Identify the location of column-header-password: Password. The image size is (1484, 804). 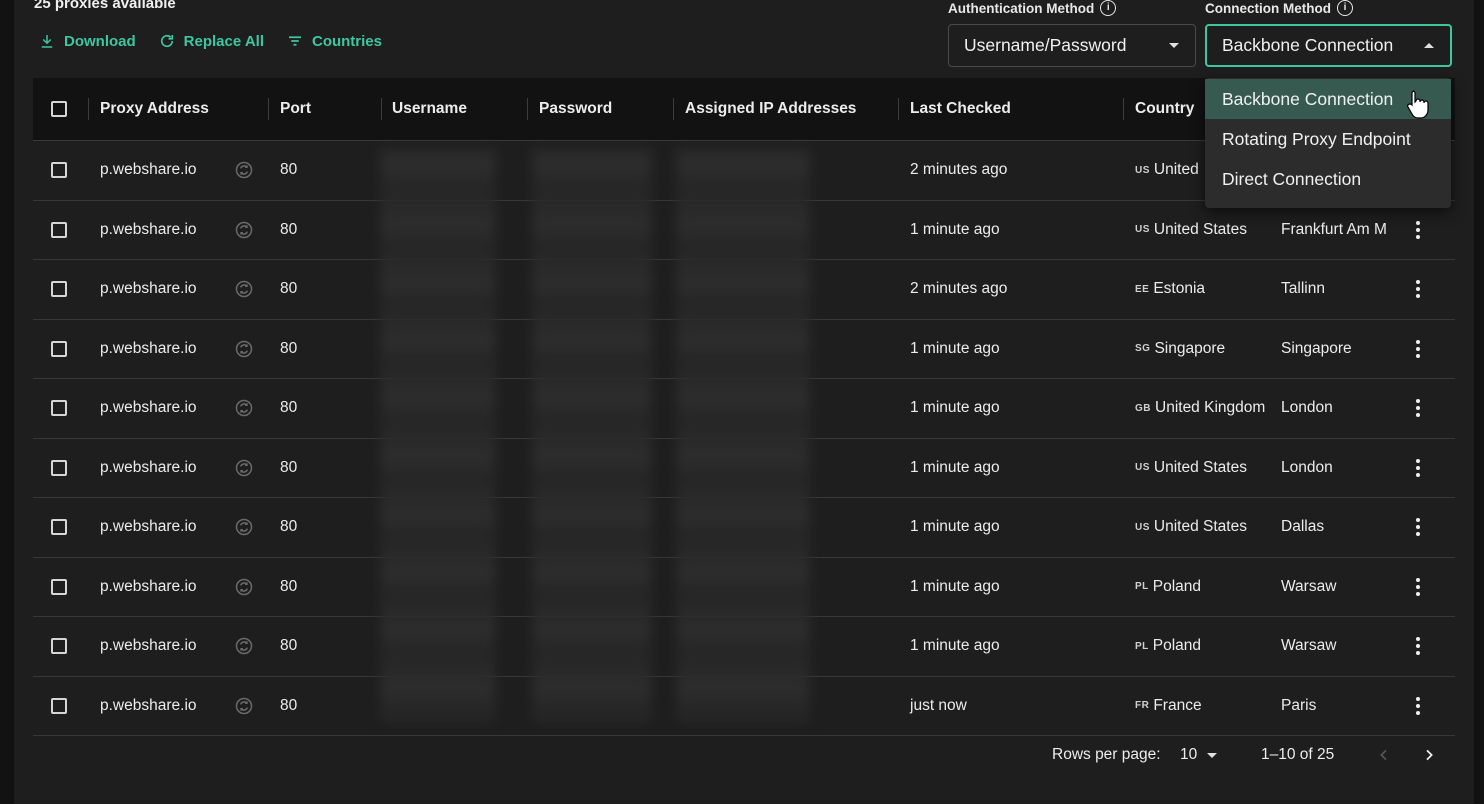
(575, 109).